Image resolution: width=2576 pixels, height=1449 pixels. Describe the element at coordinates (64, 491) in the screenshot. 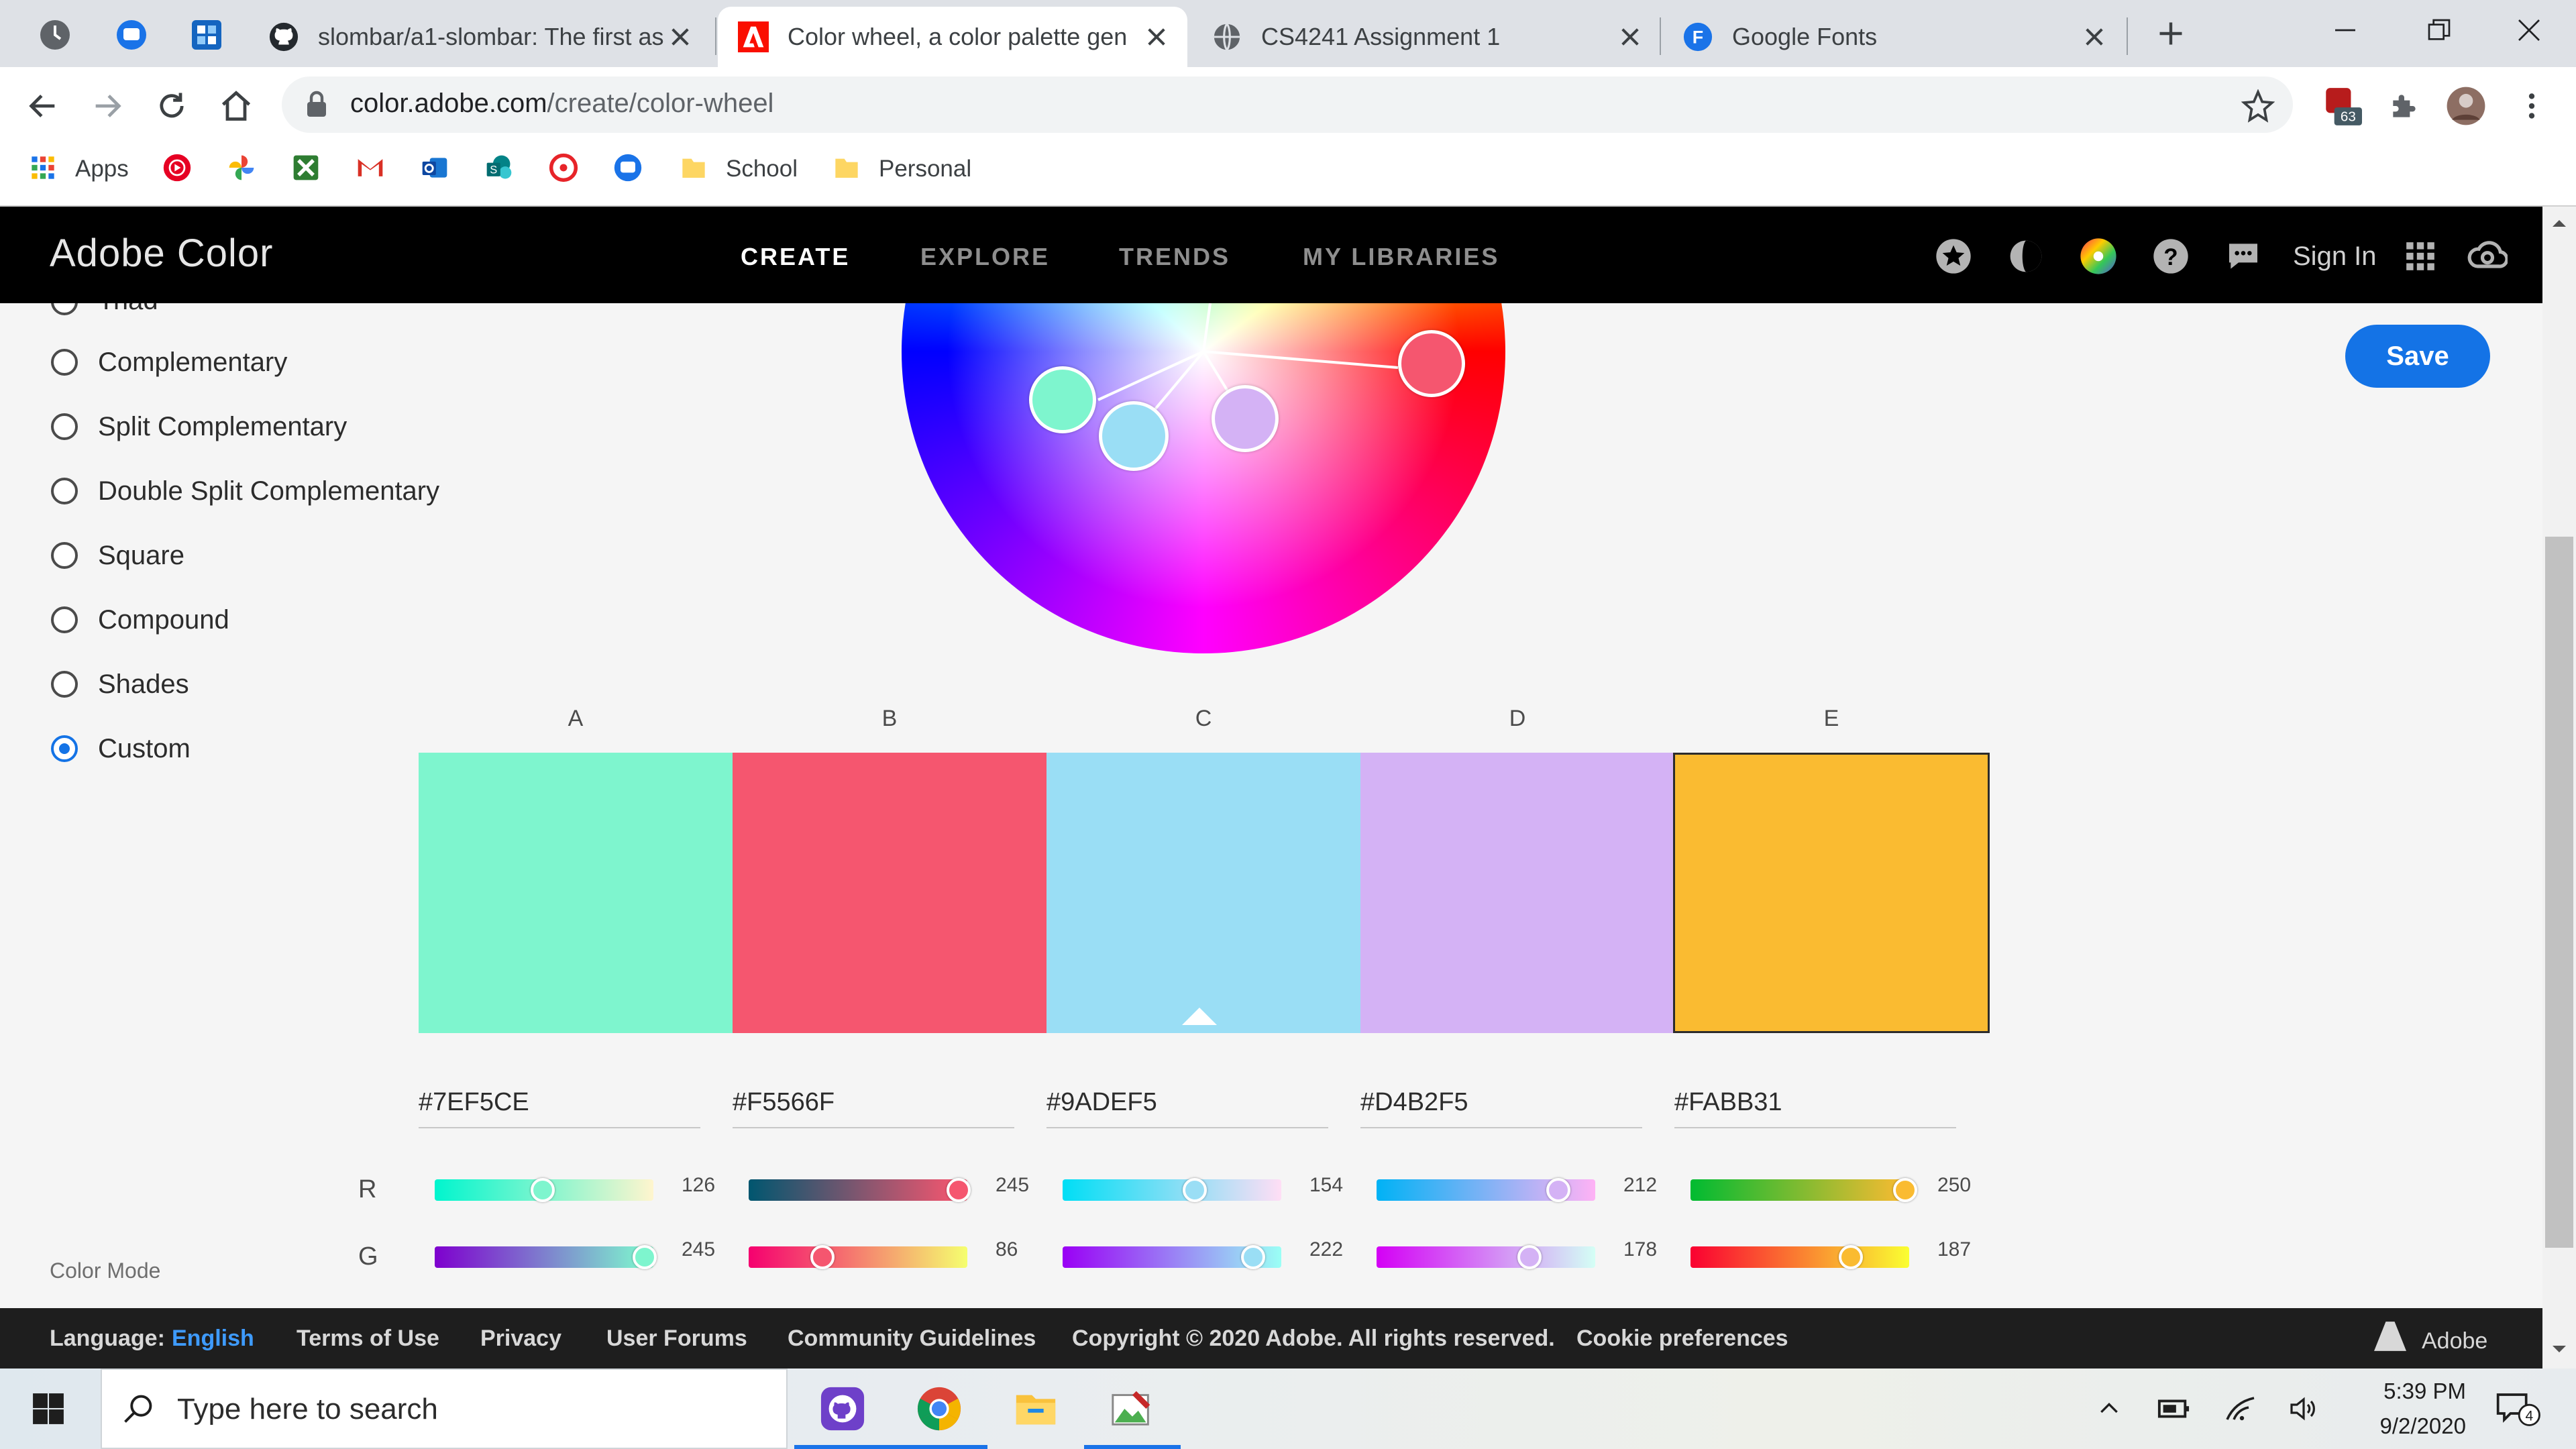

I see `radio-double-split-complementary` at that location.